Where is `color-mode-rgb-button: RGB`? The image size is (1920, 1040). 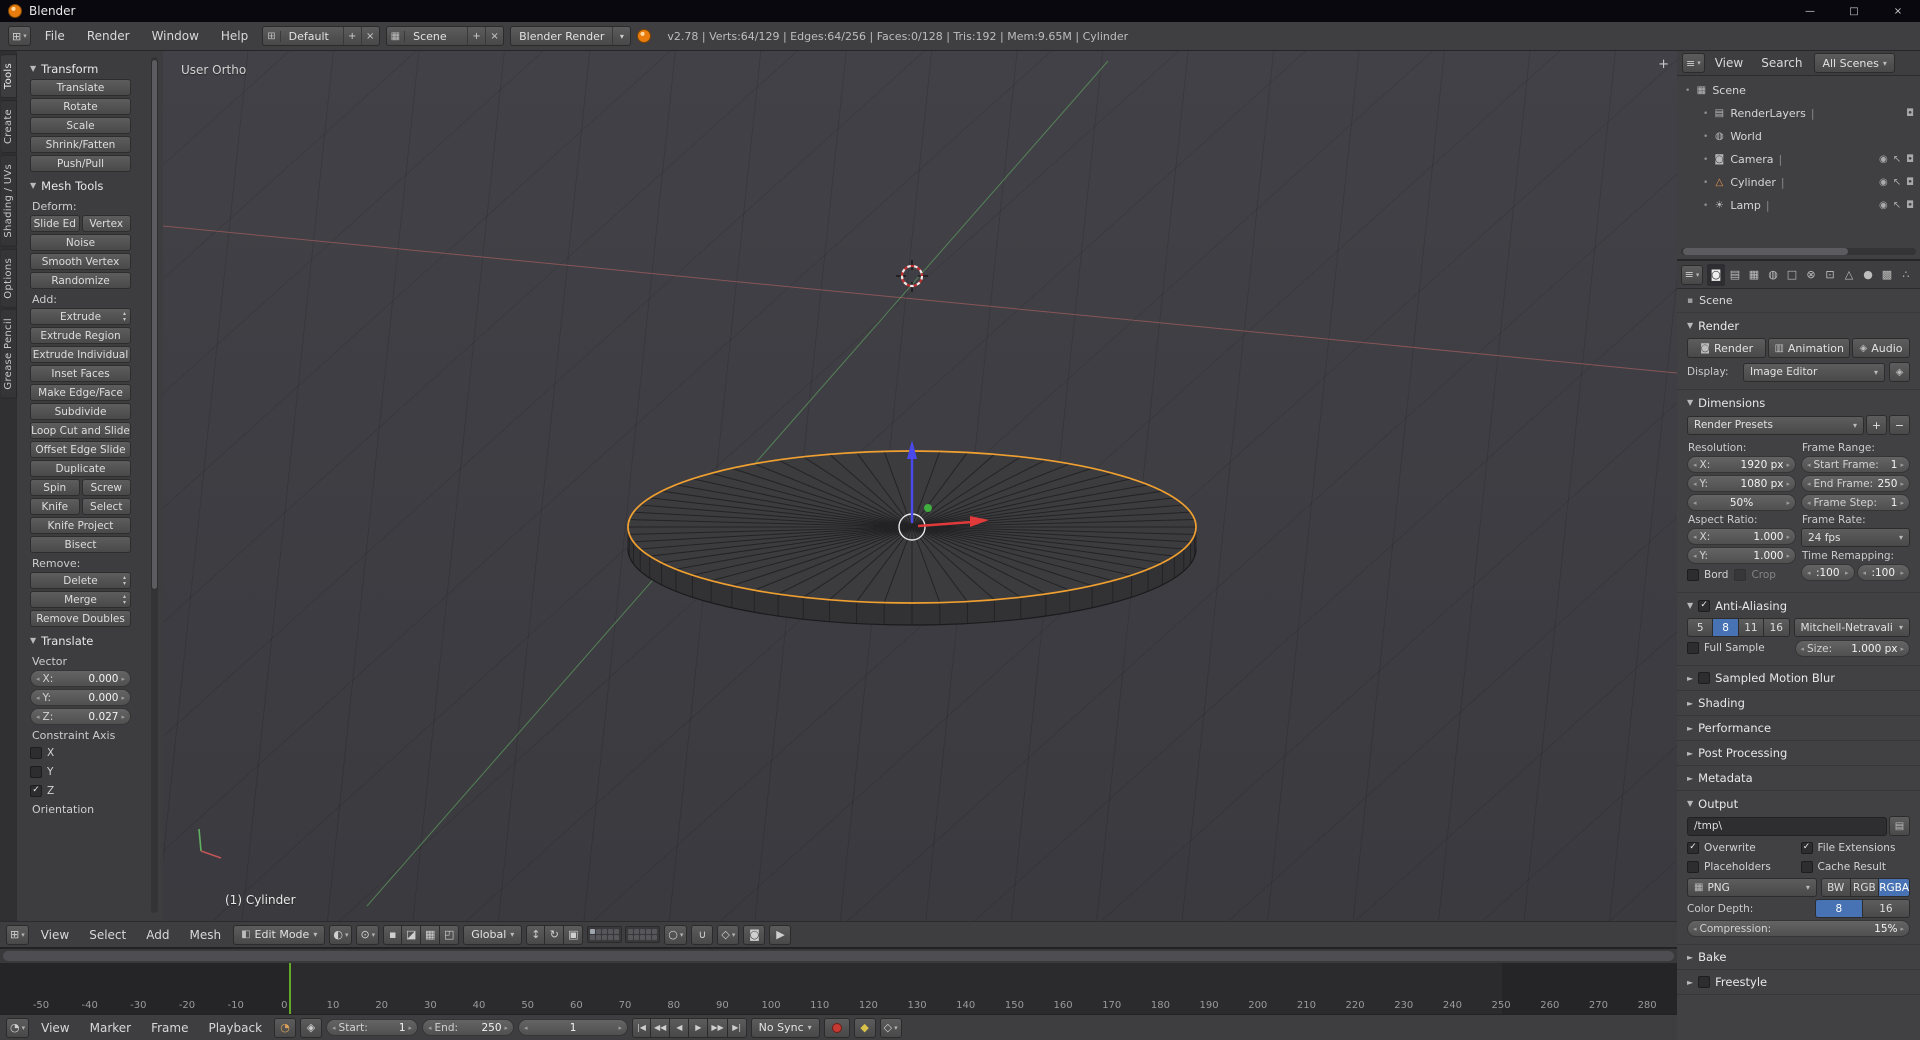 color-mode-rgb-button: RGB is located at coordinates (1865, 887).